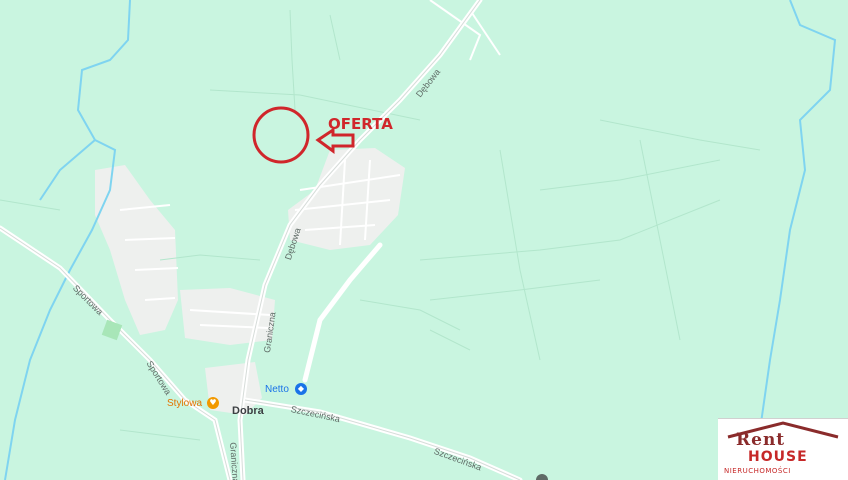 The height and width of the screenshot is (480, 848). I want to click on builtup-area-west, so click(136, 250).